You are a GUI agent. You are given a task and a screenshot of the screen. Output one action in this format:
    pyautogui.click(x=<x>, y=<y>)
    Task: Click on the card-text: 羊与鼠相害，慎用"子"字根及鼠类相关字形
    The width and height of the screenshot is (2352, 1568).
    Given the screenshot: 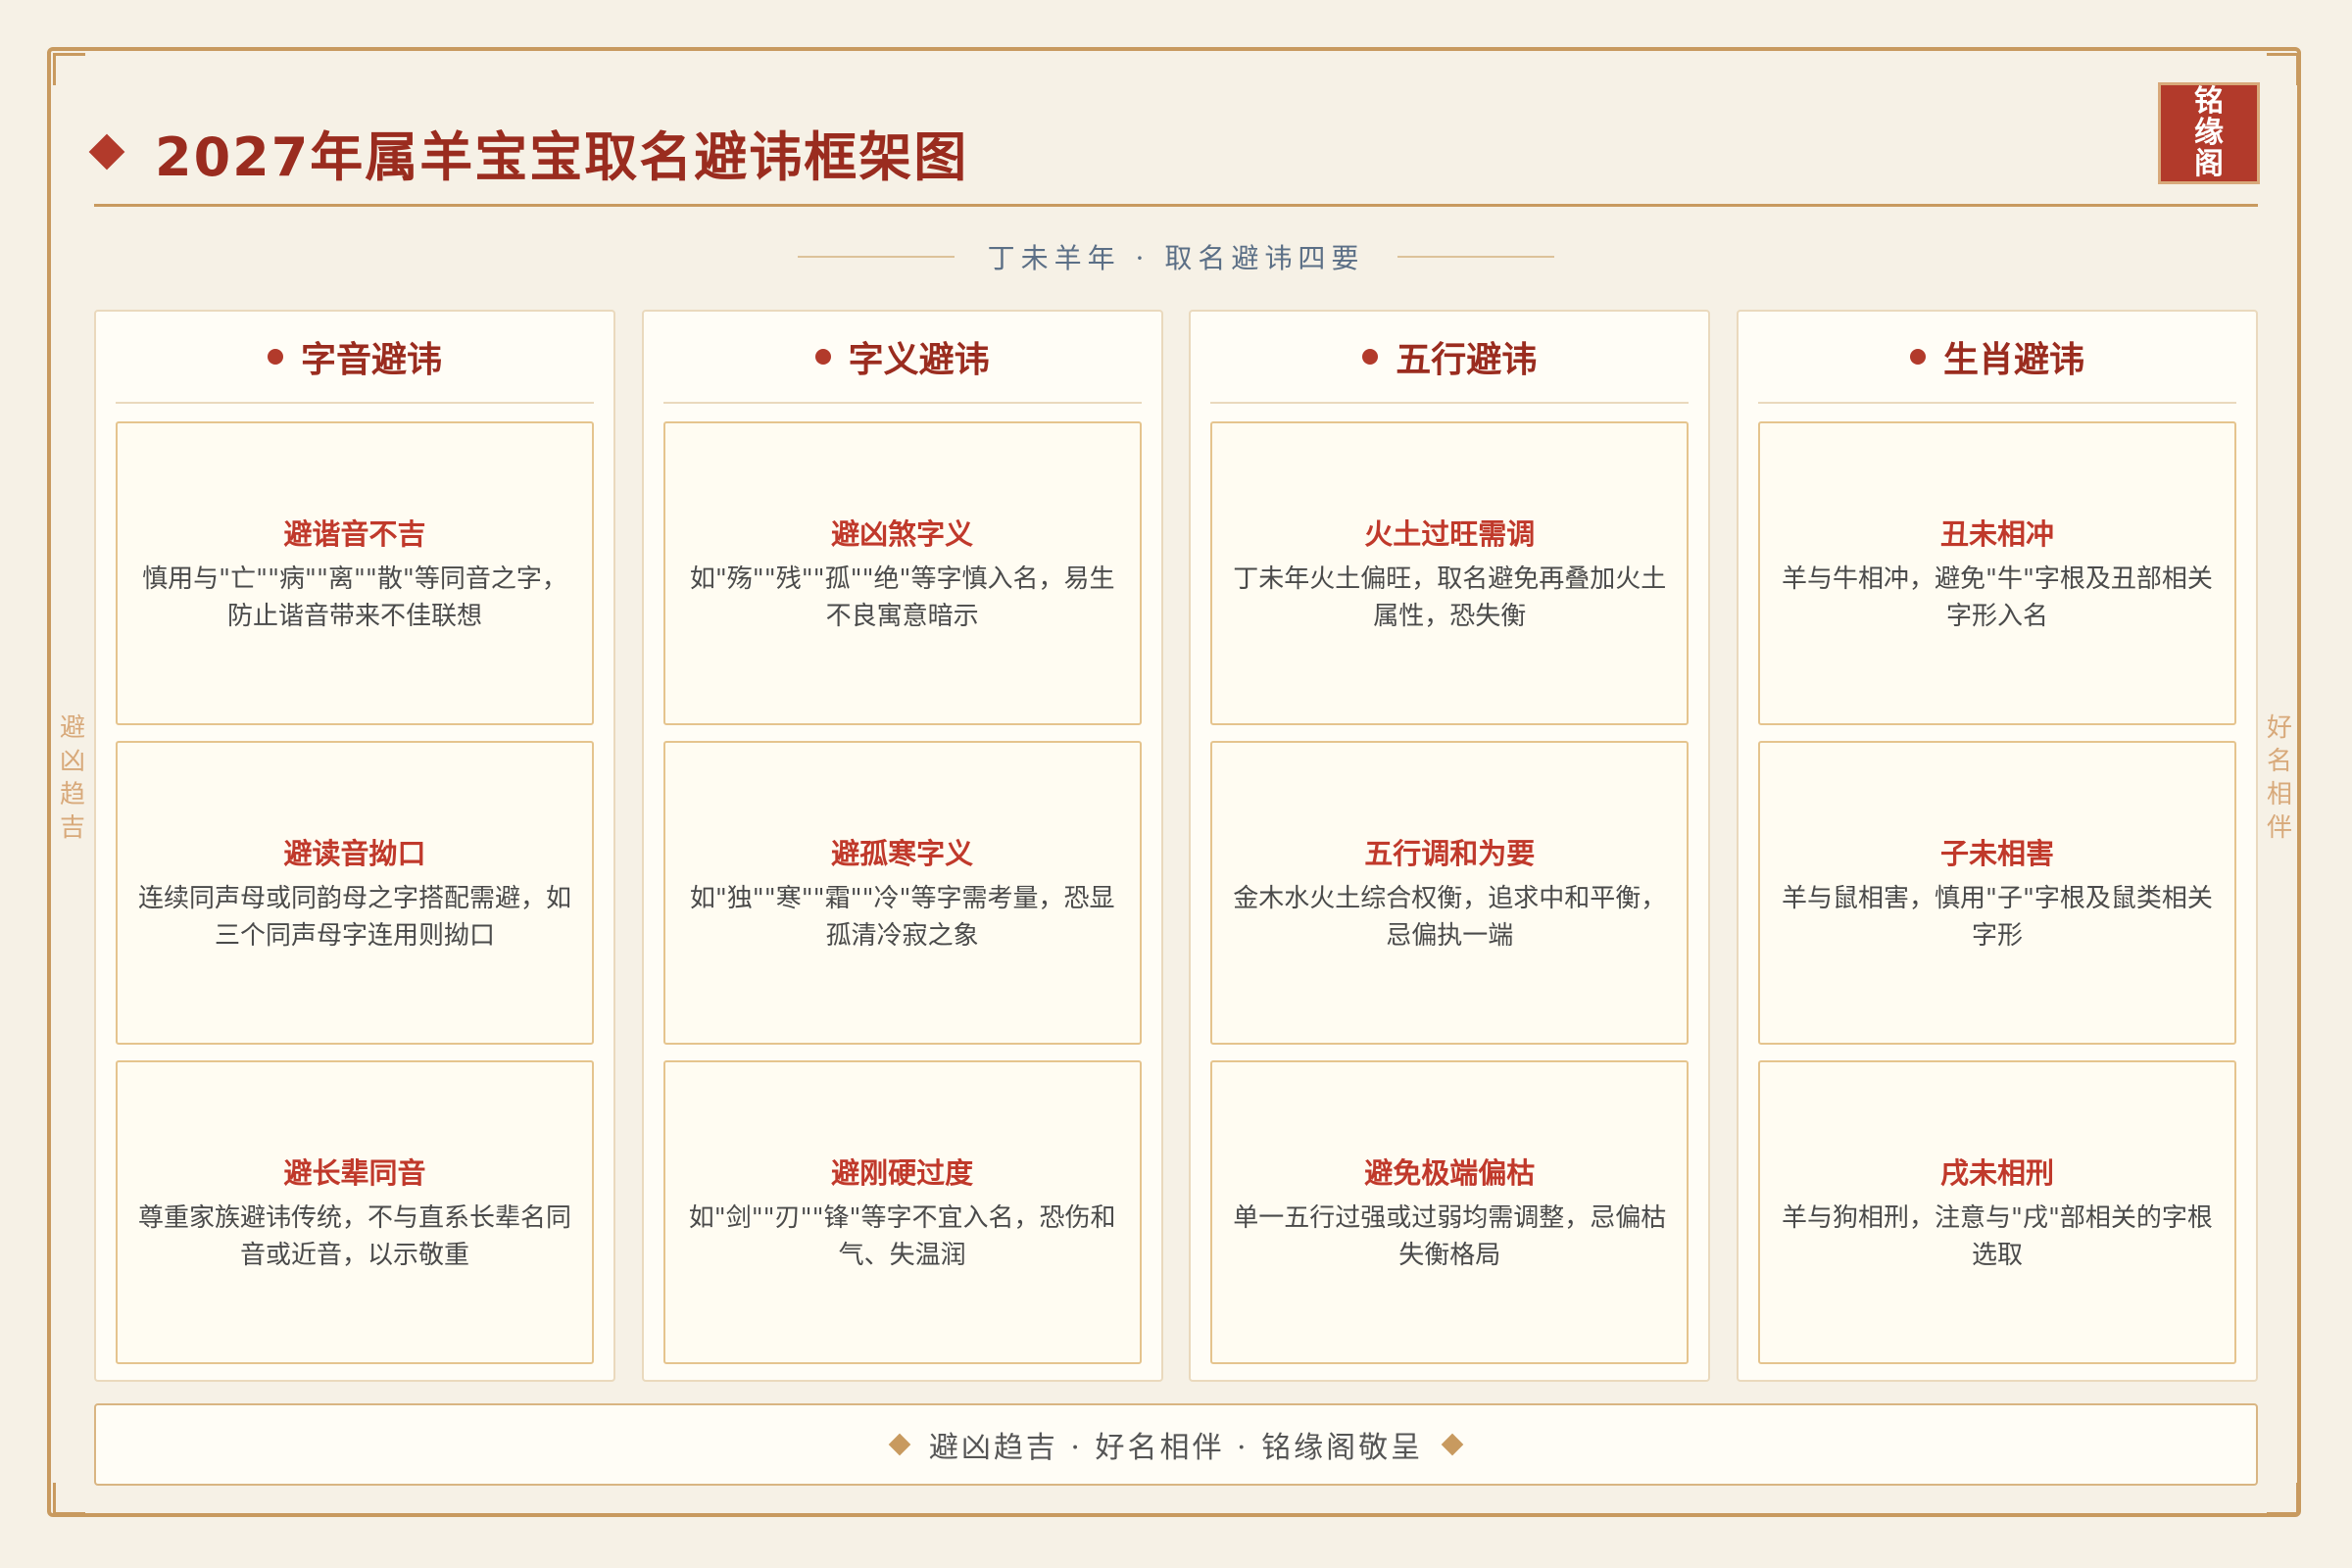 What is the action you would take?
    pyautogui.click(x=1997, y=917)
    